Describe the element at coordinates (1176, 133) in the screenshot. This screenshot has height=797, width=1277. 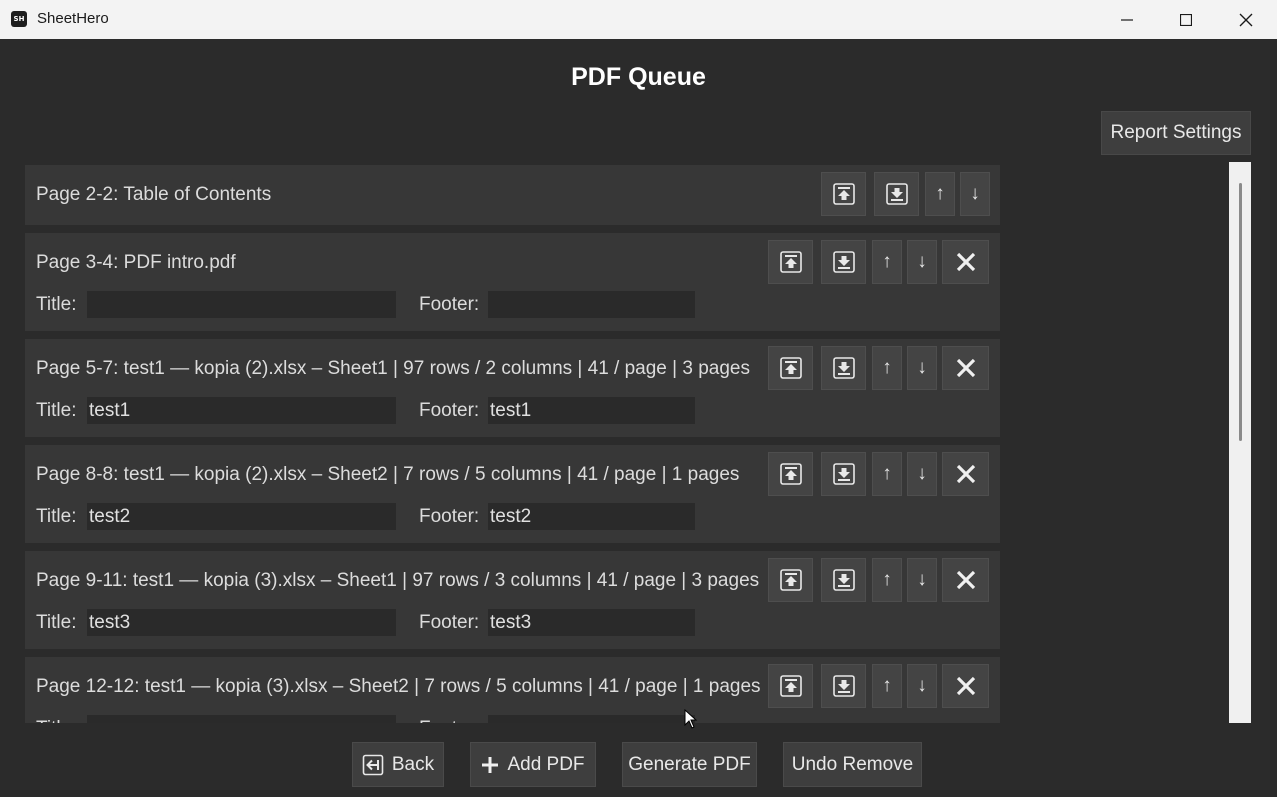
I see `report-settings-button: Report Settings` at that location.